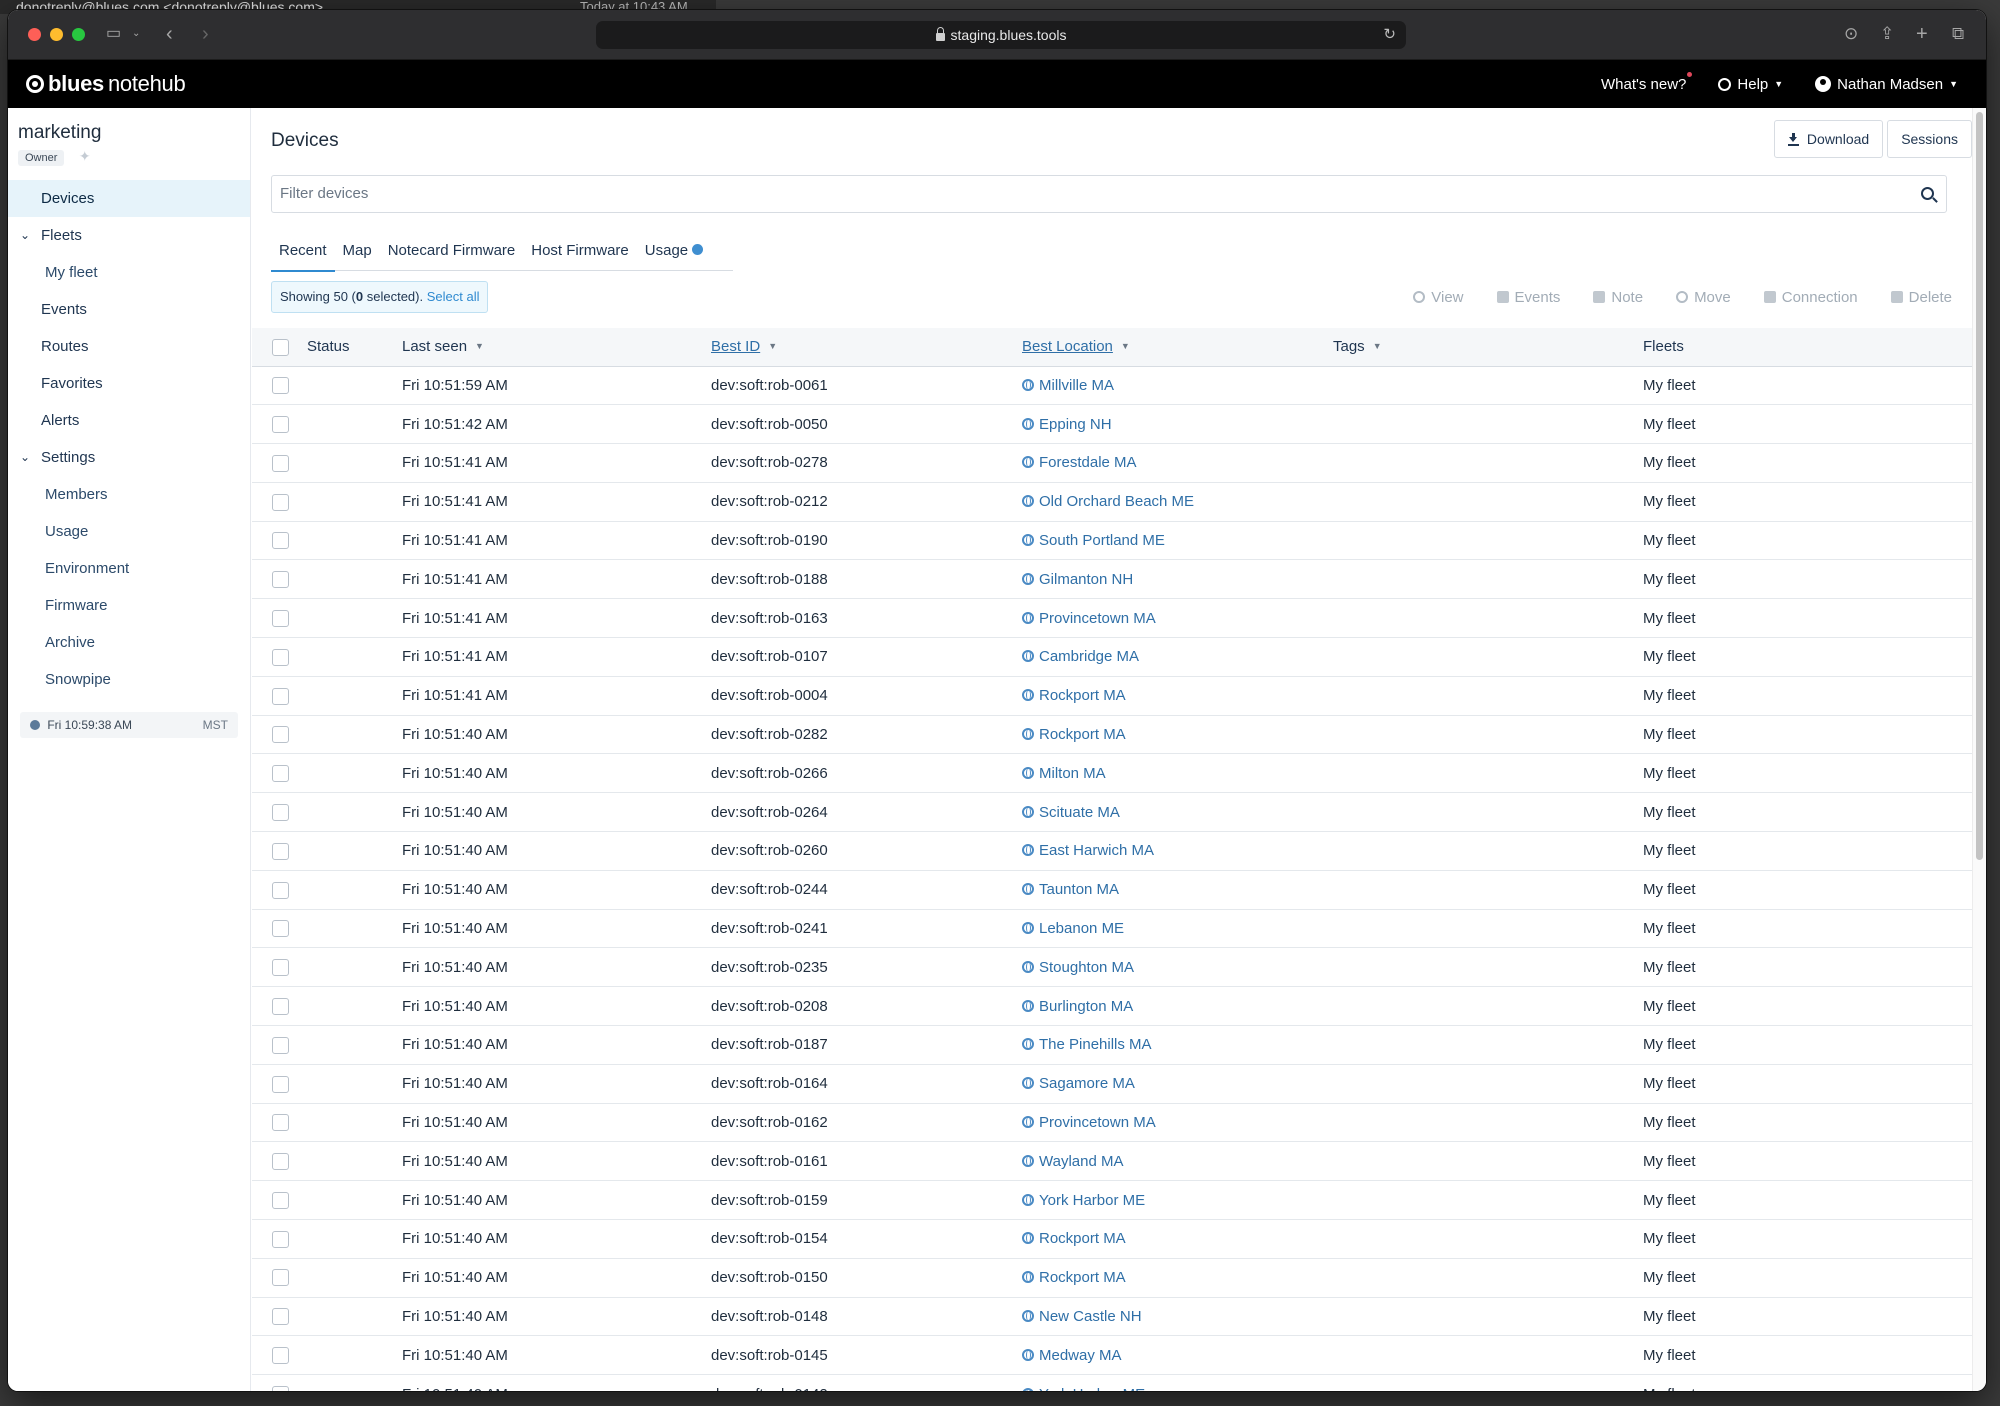 The height and width of the screenshot is (1406, 2000). Describe the element at coordinates (129, 198) in the screenshot. I see `sidebar-item-devices: Devices` at that location.